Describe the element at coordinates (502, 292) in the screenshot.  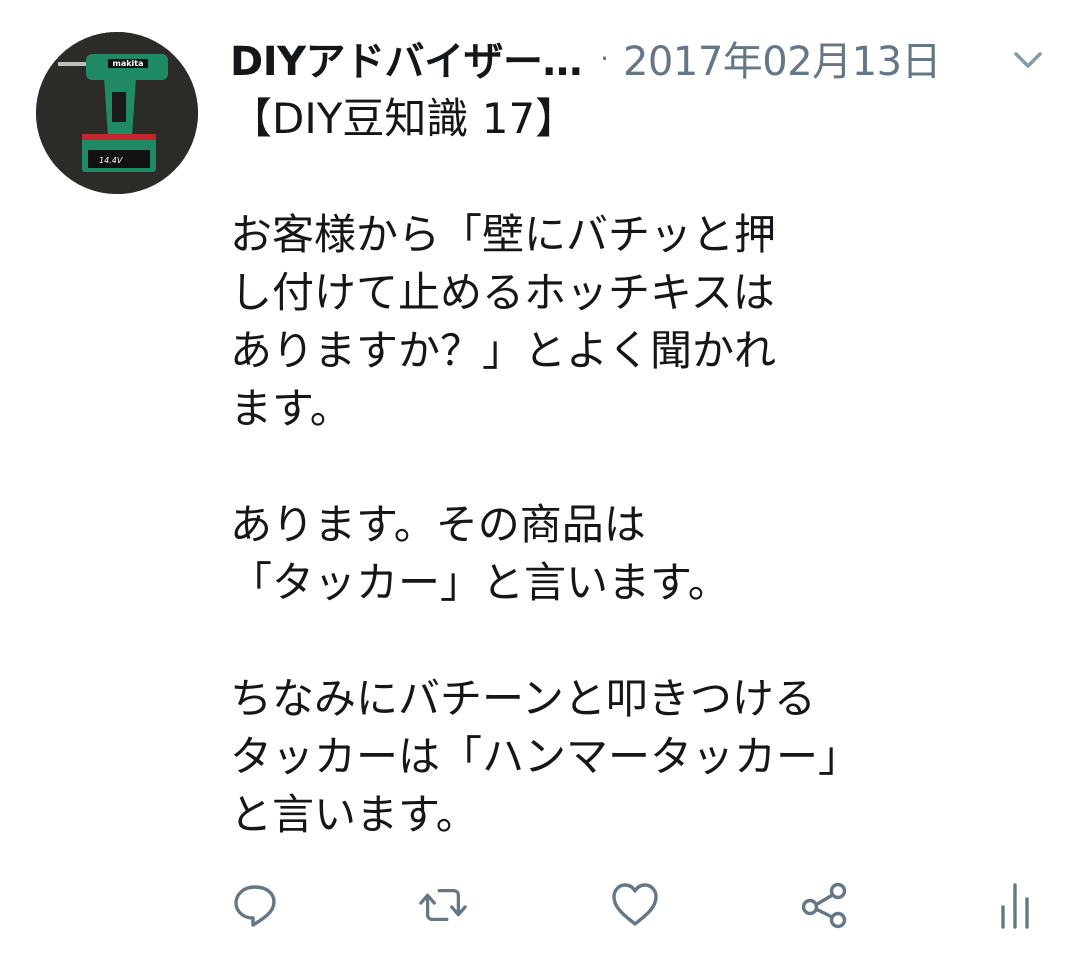
I see `tweet-text-line: し付けて止めるホッチキスは` at that location.